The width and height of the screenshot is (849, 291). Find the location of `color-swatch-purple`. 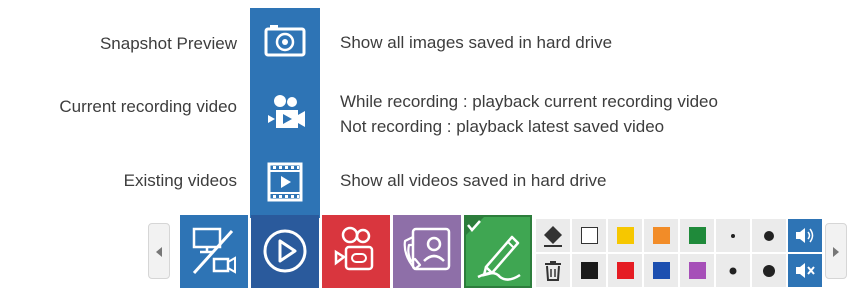

color-swatch-purple is located at coordinates (697, 270).